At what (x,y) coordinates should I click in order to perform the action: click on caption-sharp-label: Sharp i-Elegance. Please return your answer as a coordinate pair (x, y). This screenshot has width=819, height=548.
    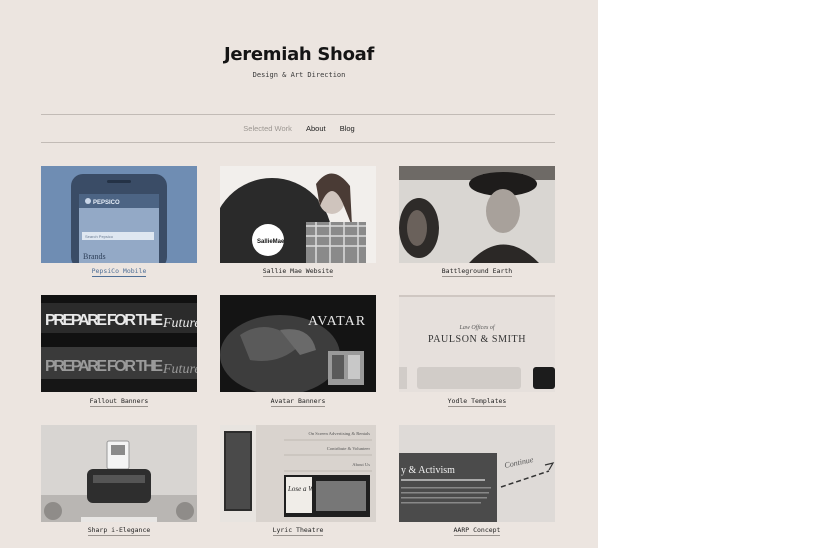
    Looking at the image, I should click on (119, 531).